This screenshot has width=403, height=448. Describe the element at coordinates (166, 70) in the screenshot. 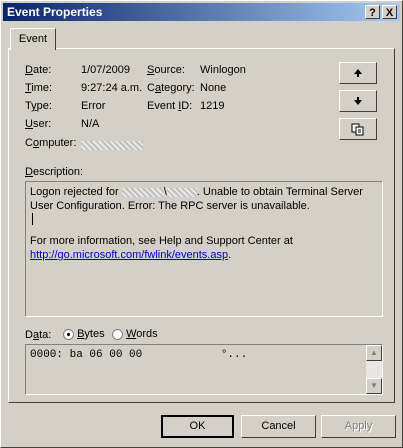

I see `source-label: Source:` at that location.